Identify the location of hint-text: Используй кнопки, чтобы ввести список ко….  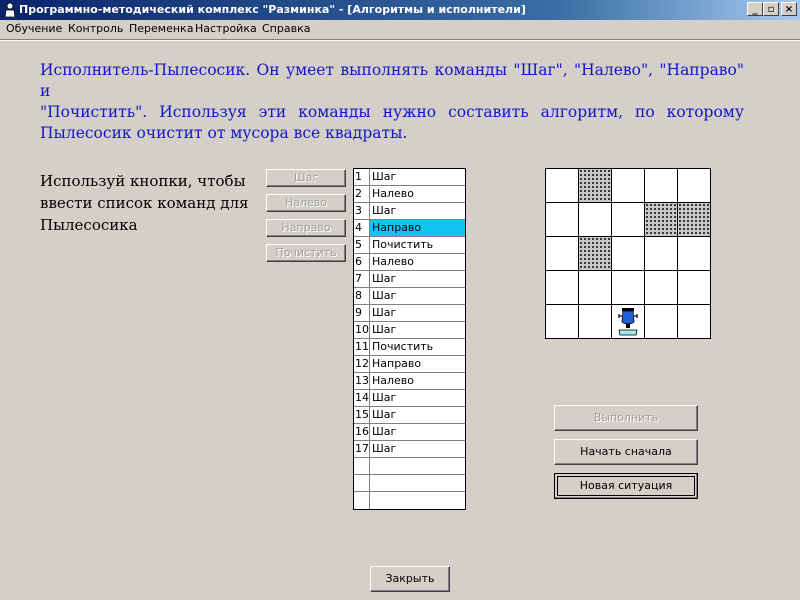
(144, 203).